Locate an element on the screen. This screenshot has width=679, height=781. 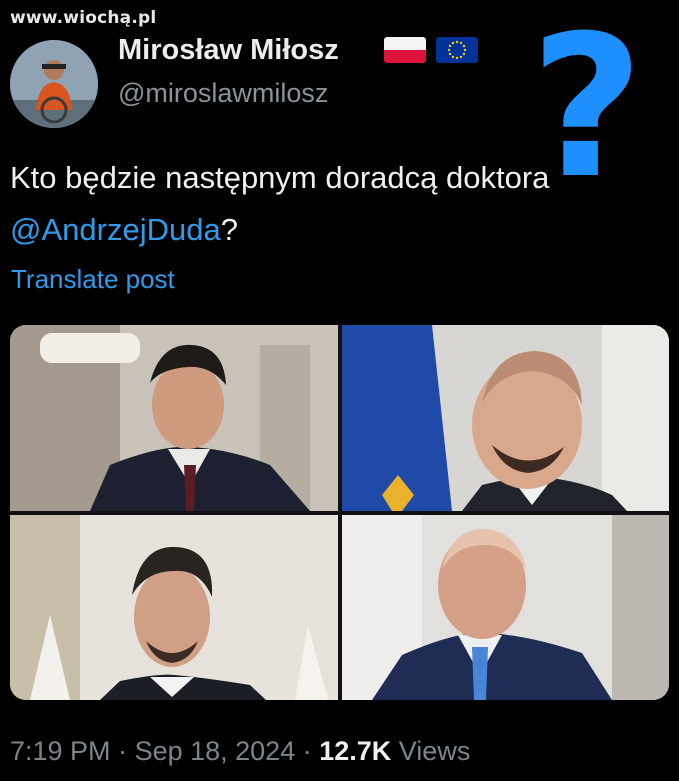
views-label: Views is located at coordinates (431, 751).